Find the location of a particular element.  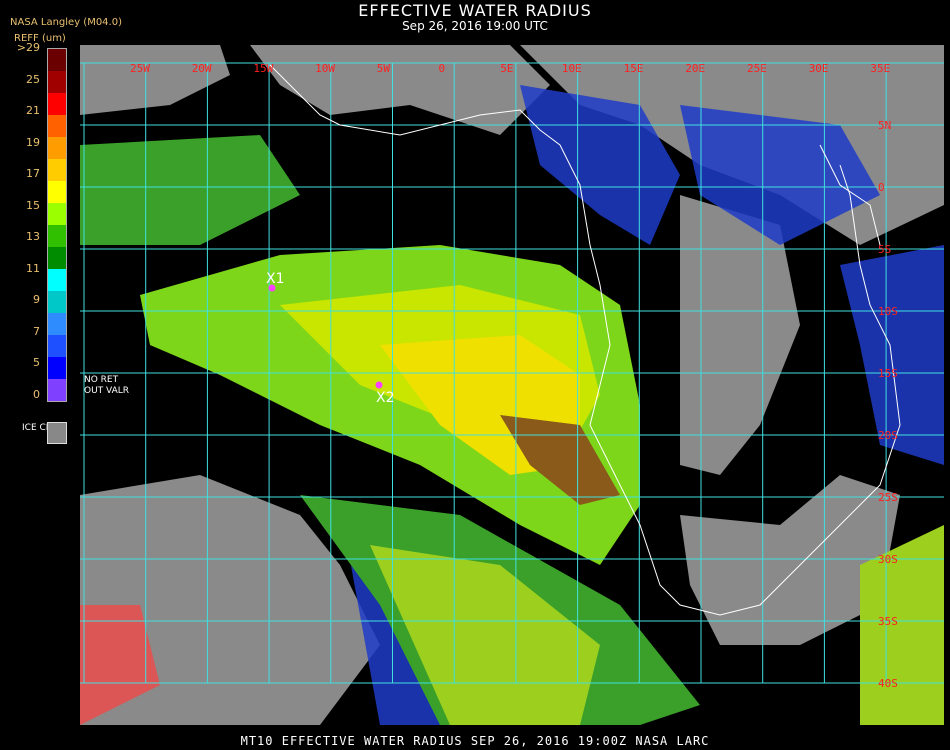

longitude-label: 10E is located at coordinates (572, 68).